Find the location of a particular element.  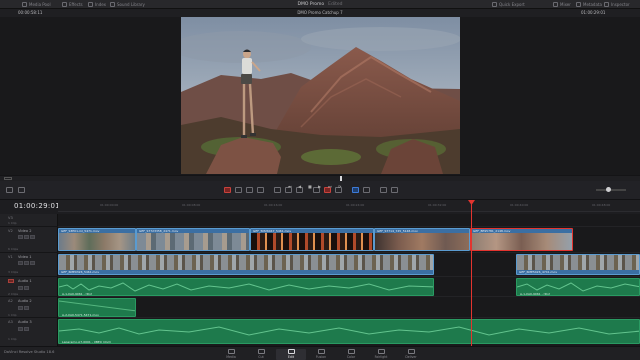

viewer-layout-button is located at coordinates (8, 178).